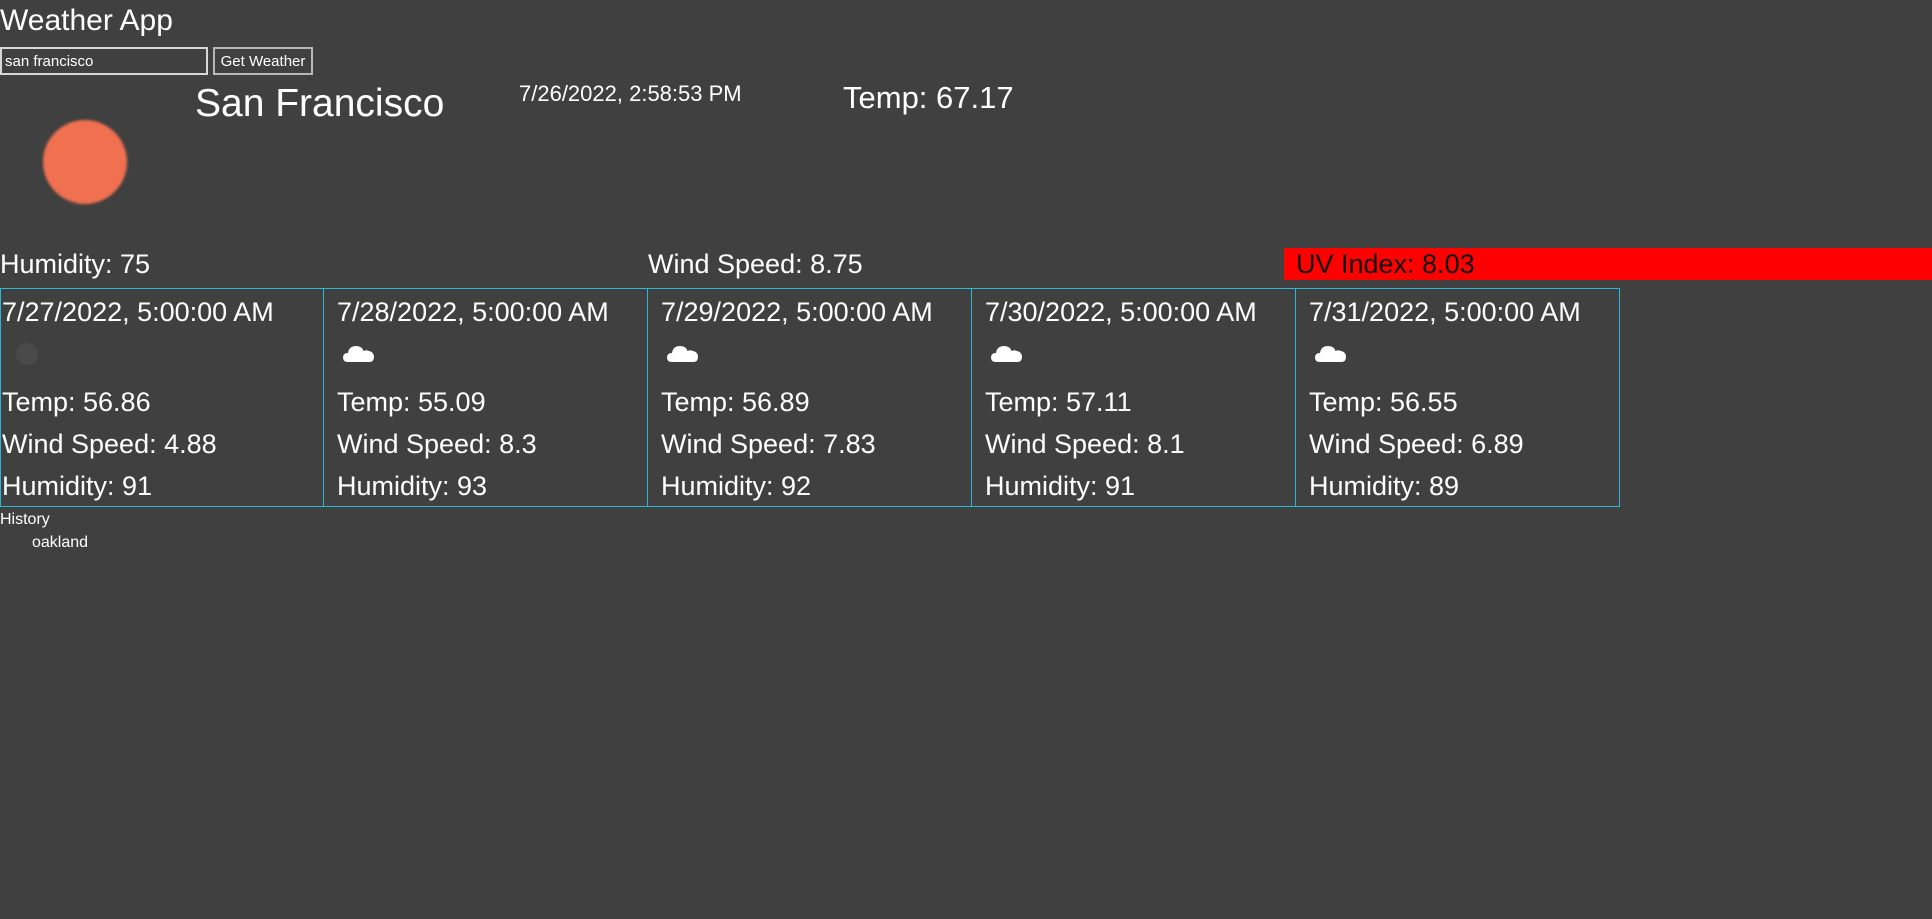  I want to click on forecast-temp: Temp: 56.55, so click(1383, 402).